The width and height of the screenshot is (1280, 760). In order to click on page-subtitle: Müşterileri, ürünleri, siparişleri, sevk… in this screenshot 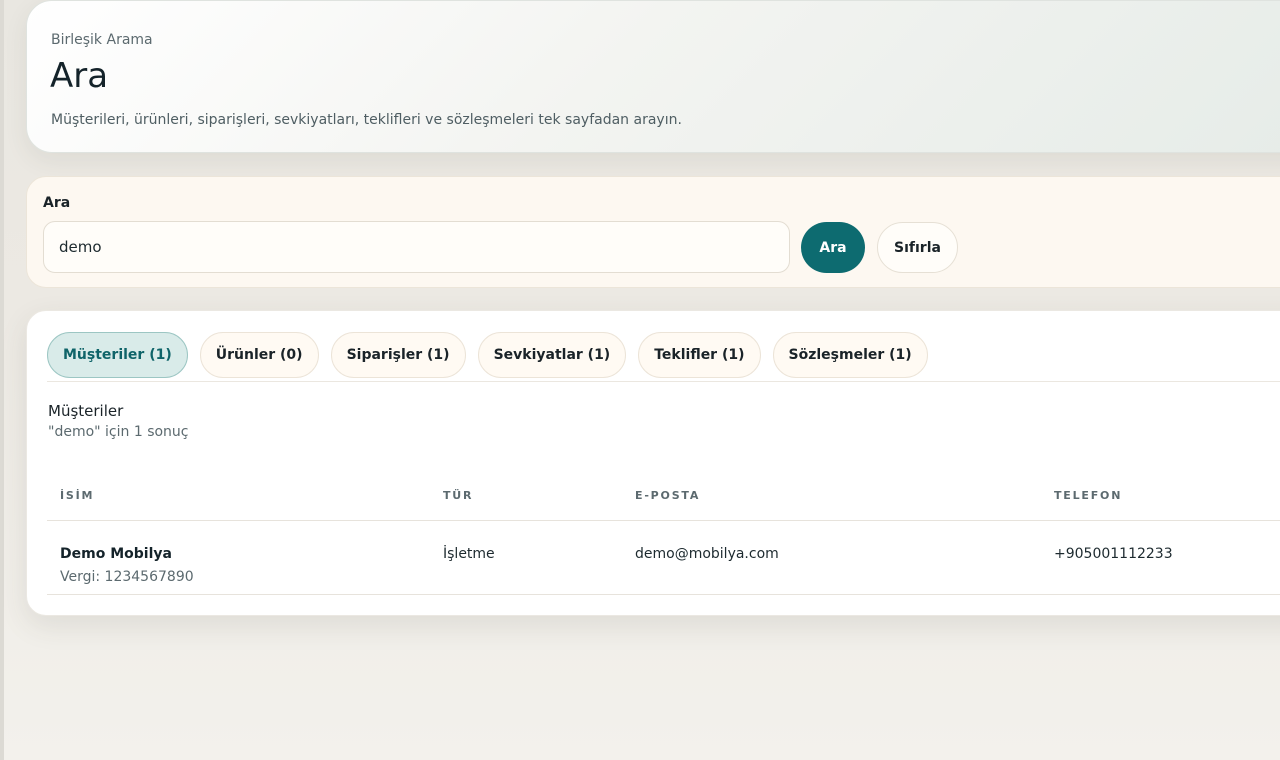, I will do `click(366, 120)`.